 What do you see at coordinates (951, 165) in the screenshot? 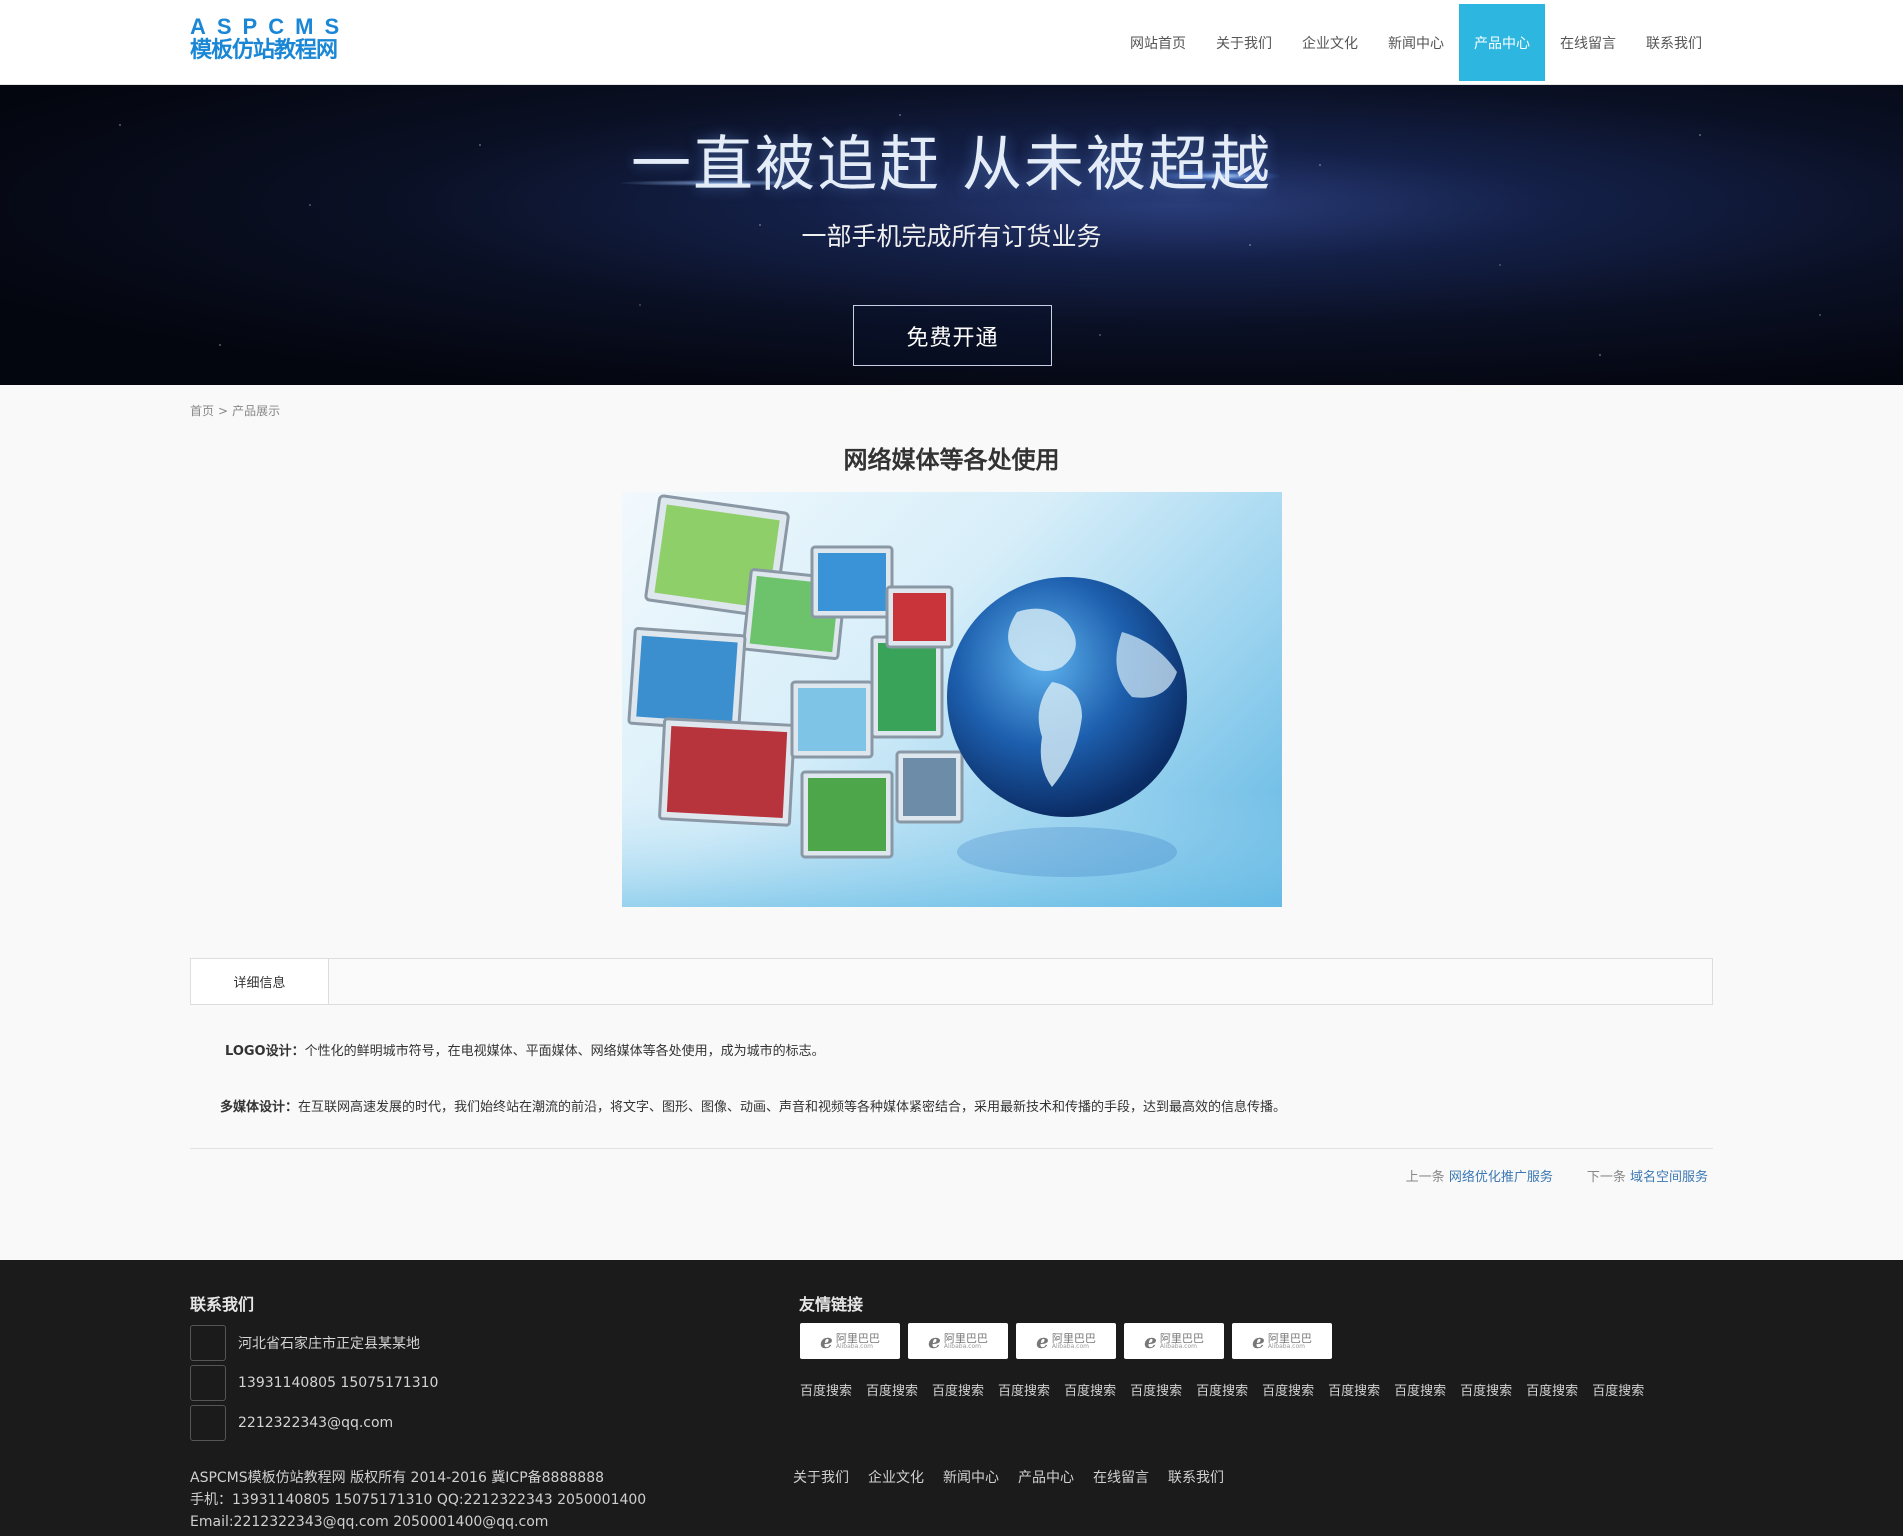
I see `banner-title: 一直被追赶 从未被超越` at bounding box center [951, 165].